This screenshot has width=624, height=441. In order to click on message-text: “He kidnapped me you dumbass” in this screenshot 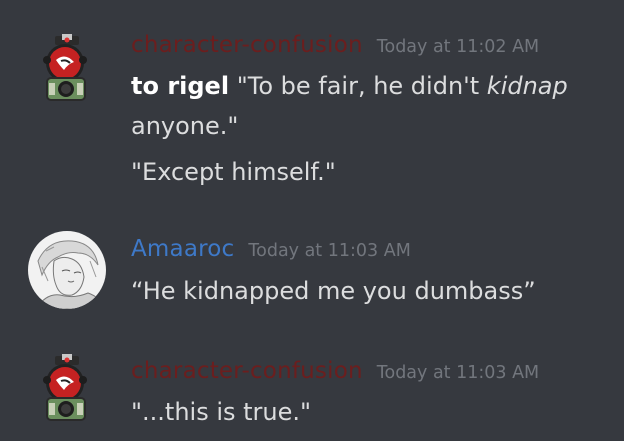, I will do `click(333, 291)`.